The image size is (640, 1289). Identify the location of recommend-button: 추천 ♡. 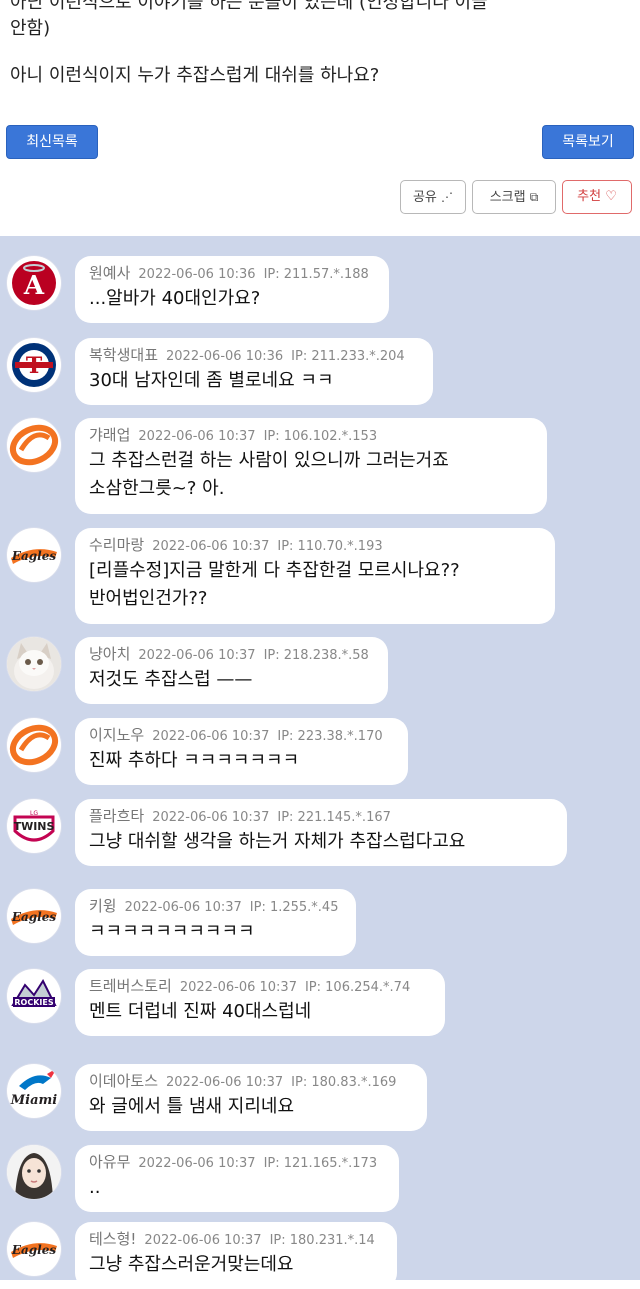
(597, 197).